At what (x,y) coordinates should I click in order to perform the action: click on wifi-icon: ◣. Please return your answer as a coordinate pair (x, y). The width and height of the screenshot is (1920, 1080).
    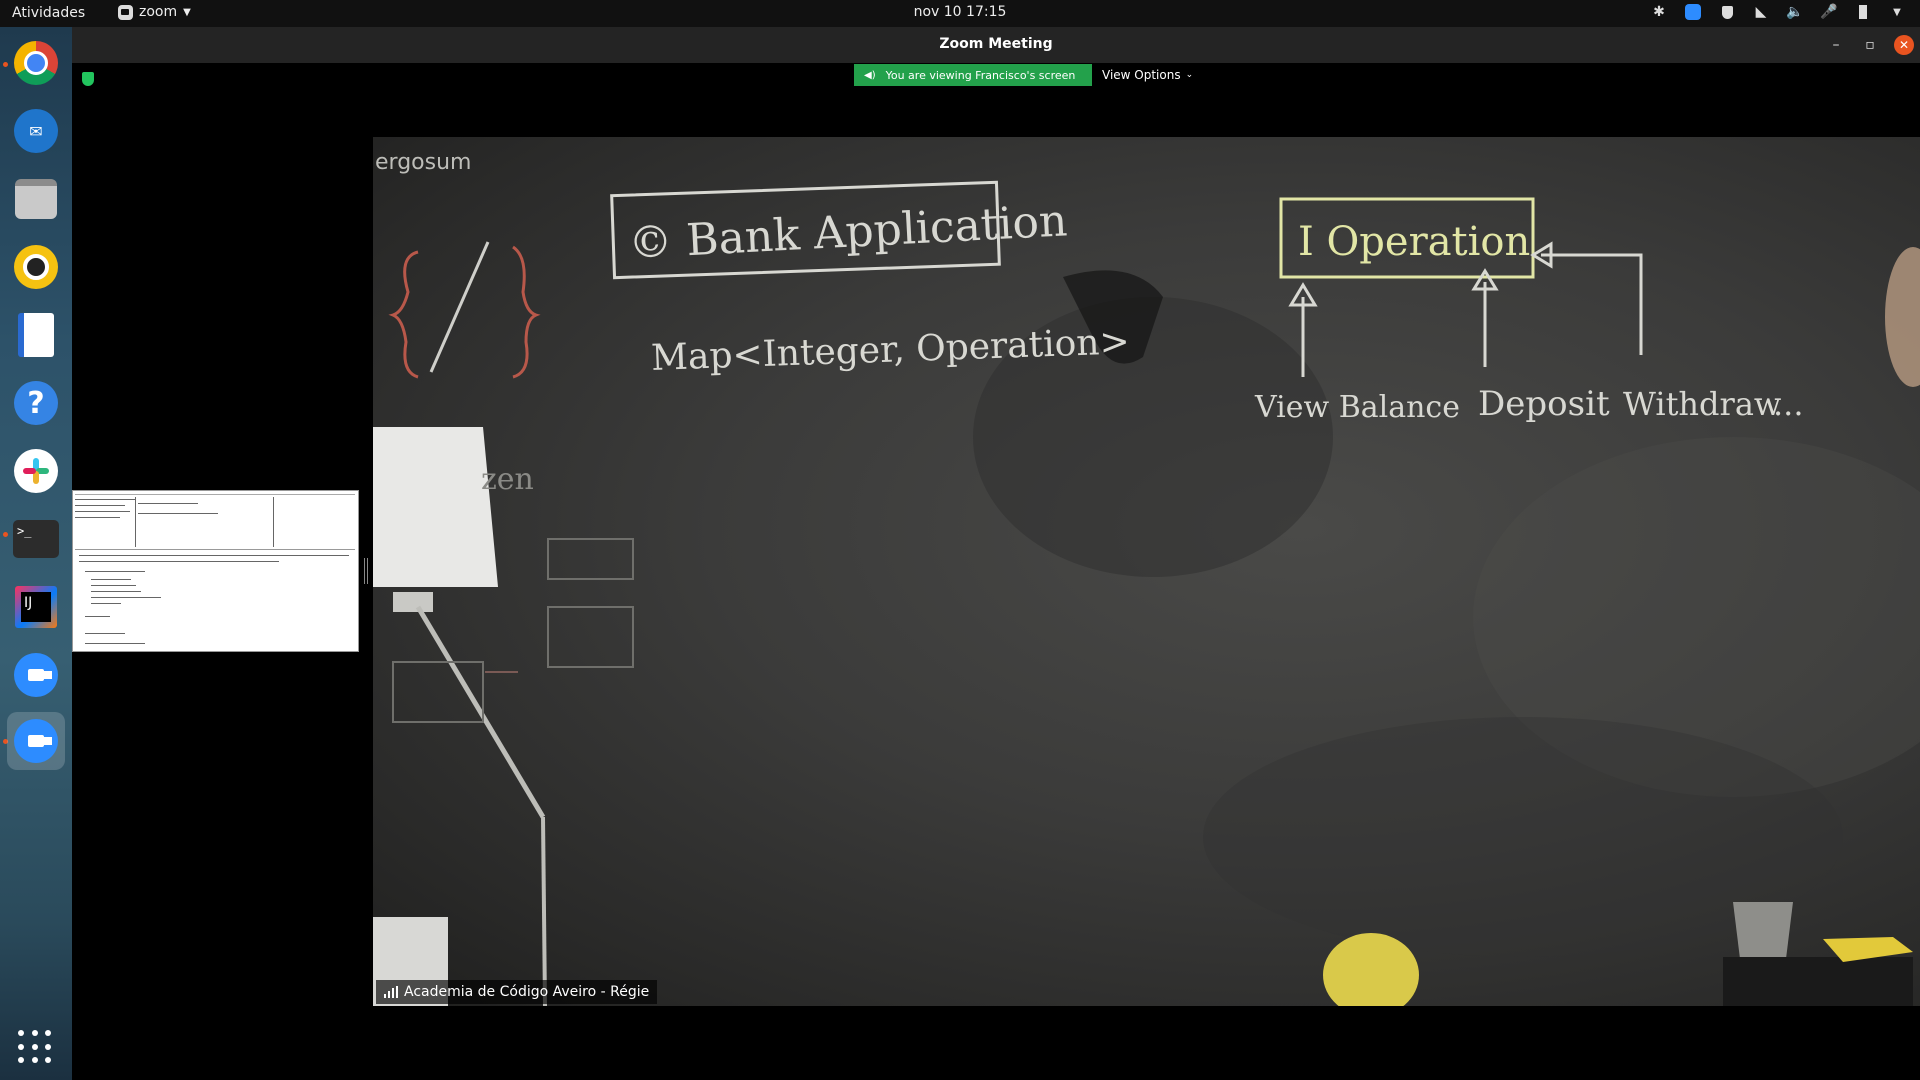
    Looking at the image, I should click on (1761, 12).